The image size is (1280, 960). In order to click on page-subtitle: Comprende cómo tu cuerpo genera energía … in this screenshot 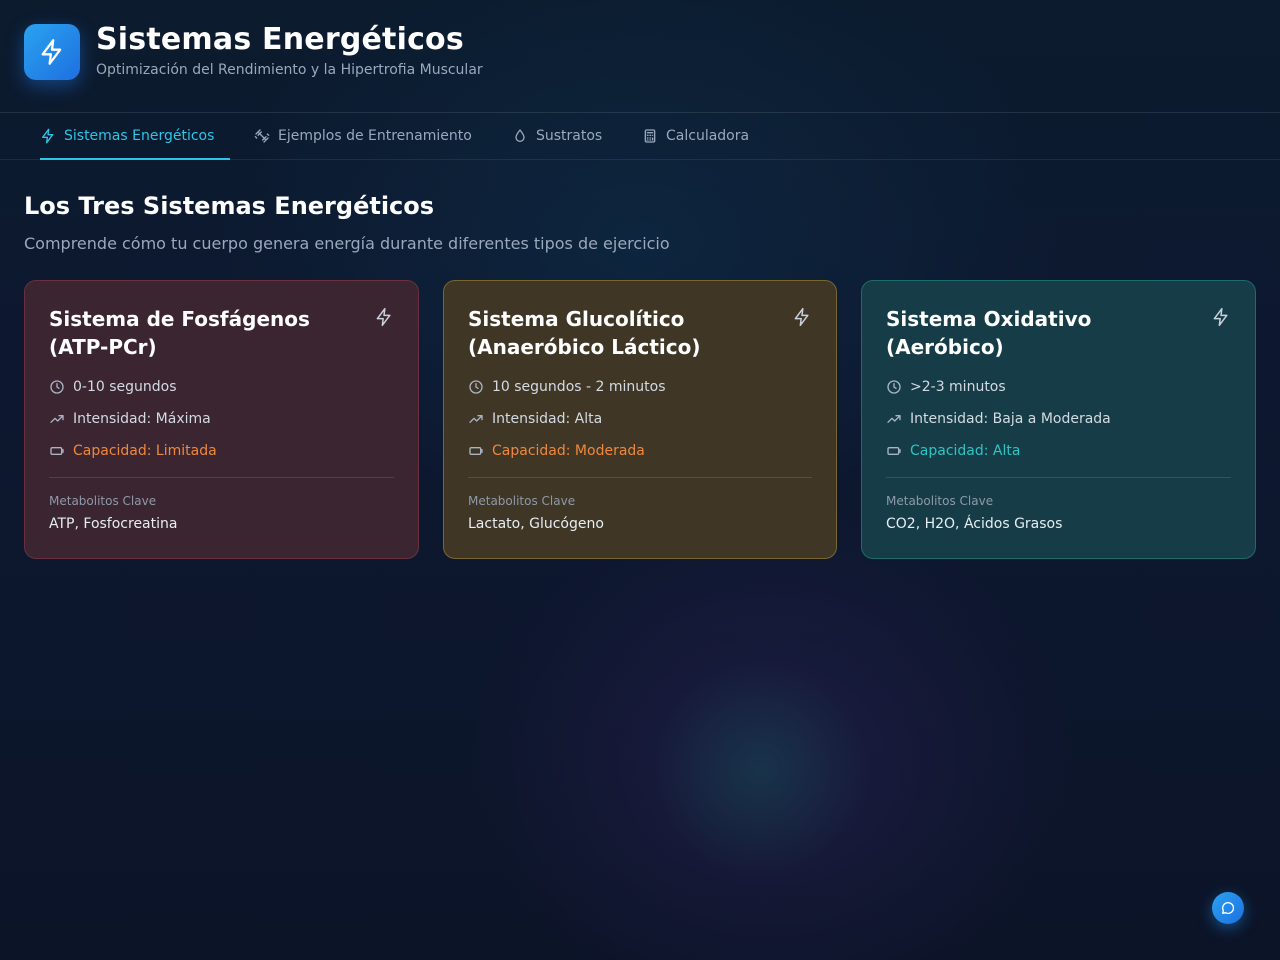, I will do `click(347, 243)`.